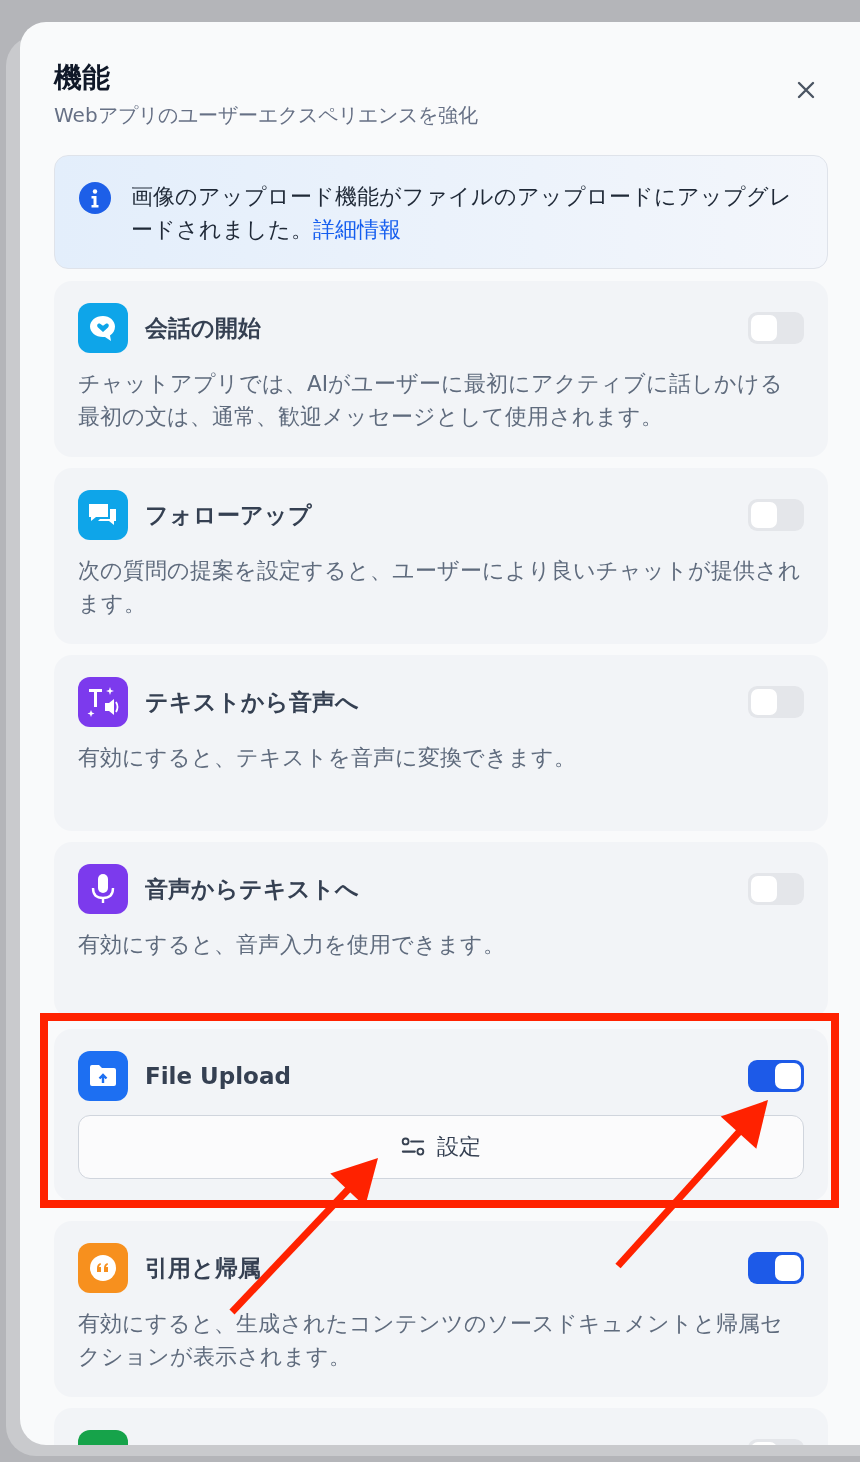  Describe the element at coordinates (806, 90) in the screenshot. I see `close-icon` at that location.